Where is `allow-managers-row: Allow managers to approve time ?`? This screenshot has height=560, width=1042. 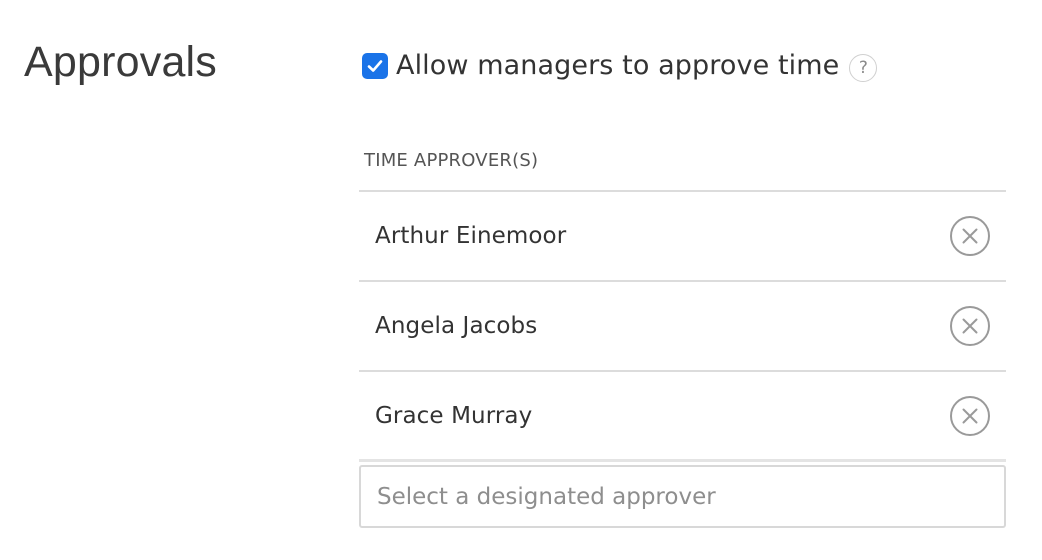
allow-managers-row: Allow managers to approve time ? is located at coordinates (620, 66).